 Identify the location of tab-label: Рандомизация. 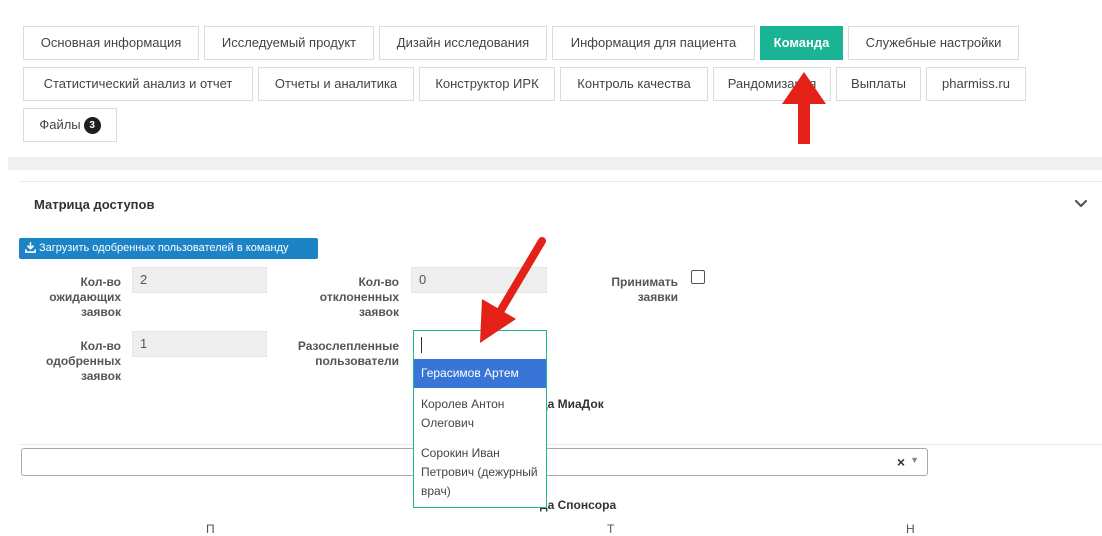
(772, 83).